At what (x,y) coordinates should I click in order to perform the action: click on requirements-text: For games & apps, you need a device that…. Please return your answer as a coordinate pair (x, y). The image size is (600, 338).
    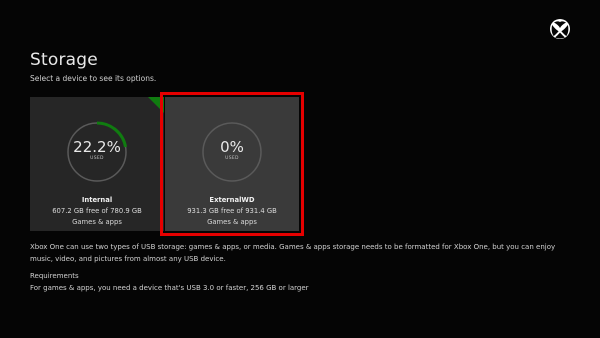
    Looking at the image, I should click on (169, 288).